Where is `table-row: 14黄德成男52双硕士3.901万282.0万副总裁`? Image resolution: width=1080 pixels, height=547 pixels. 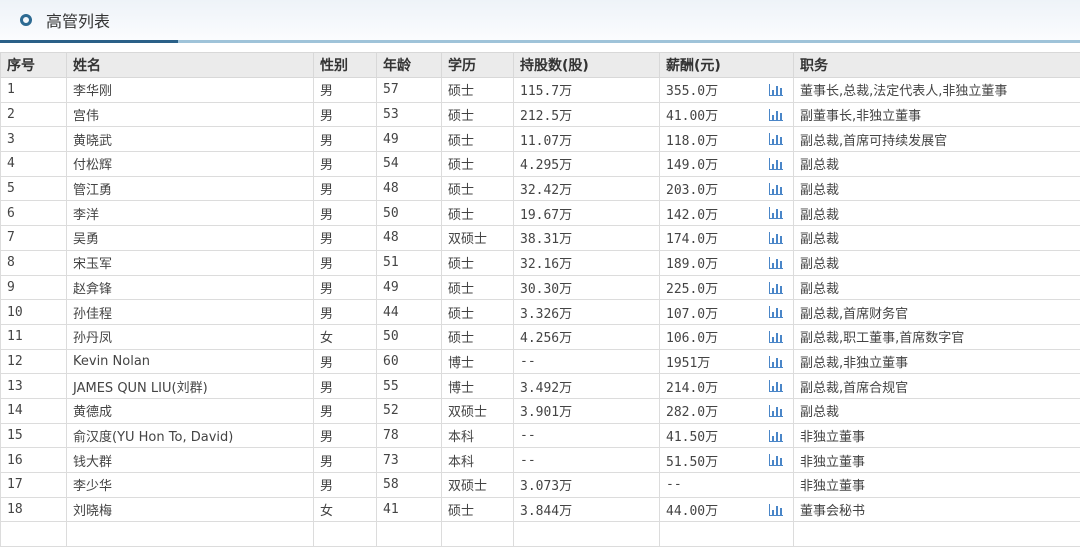
table-row: 14黄德成男52双硕士3.901万282.0万副总裁 is located at coordinates (540, 410).